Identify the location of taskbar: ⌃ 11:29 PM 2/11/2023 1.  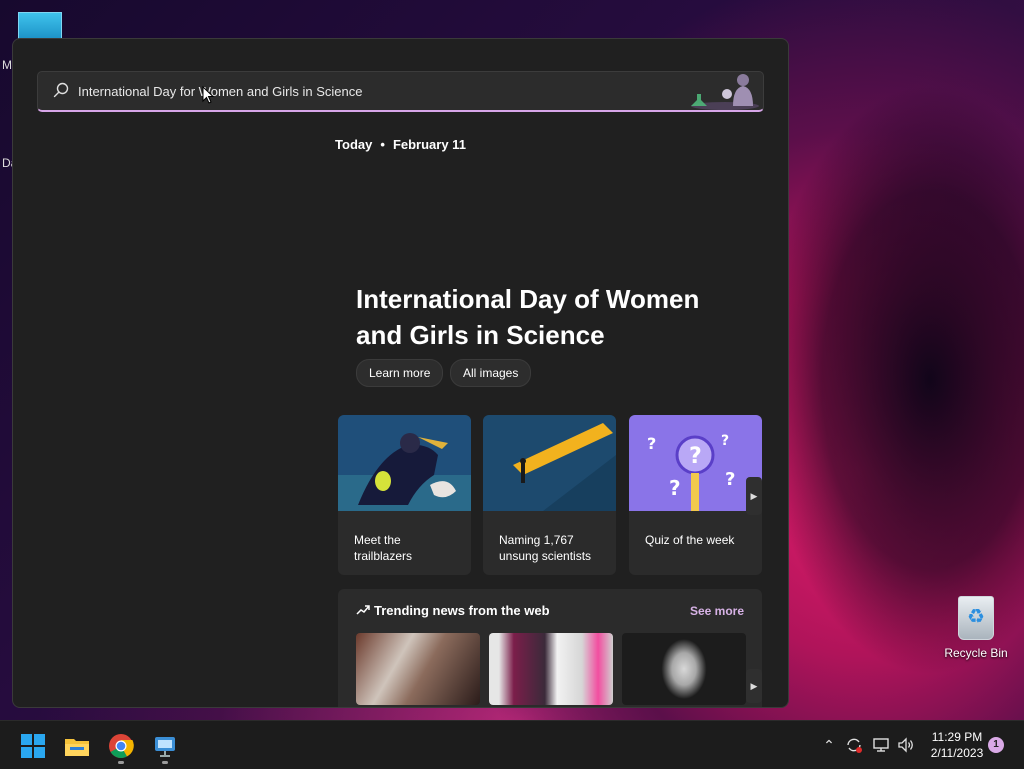
(512, 744).